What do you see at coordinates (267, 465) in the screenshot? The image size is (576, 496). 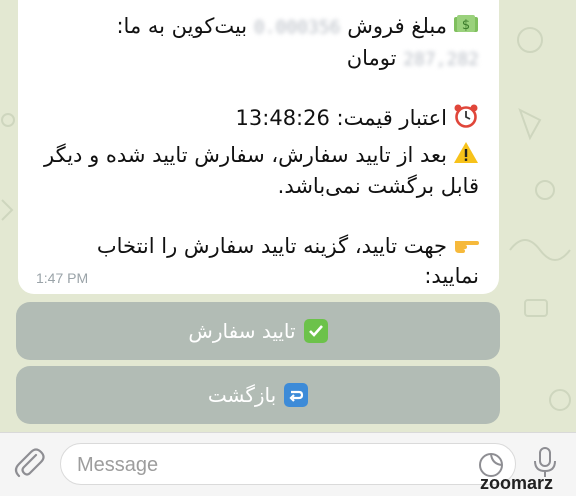 I see `message-input` at bounding box center [267, 465].